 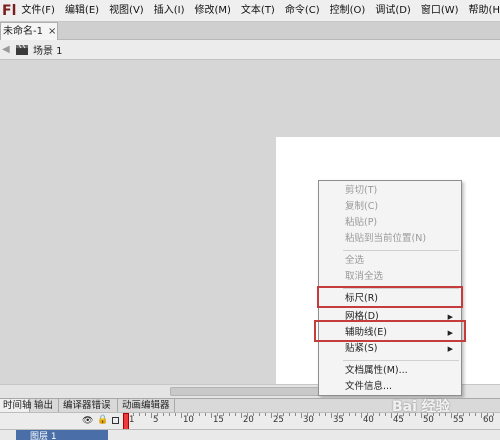 What do you see at coordinates (428, 420) in the screenshot?
I see `ruler-frame-label: 50` at bounding box center [428, 420].